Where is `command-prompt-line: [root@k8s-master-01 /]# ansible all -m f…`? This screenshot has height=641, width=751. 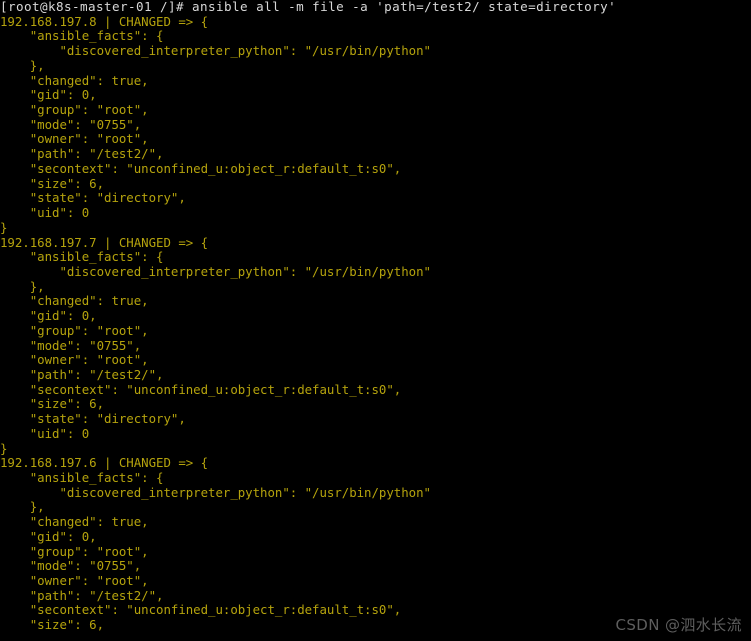 command-prompt-line: [root@k8s-master-01 /]# ansible all -m f… is located at coordinates (308, 7).